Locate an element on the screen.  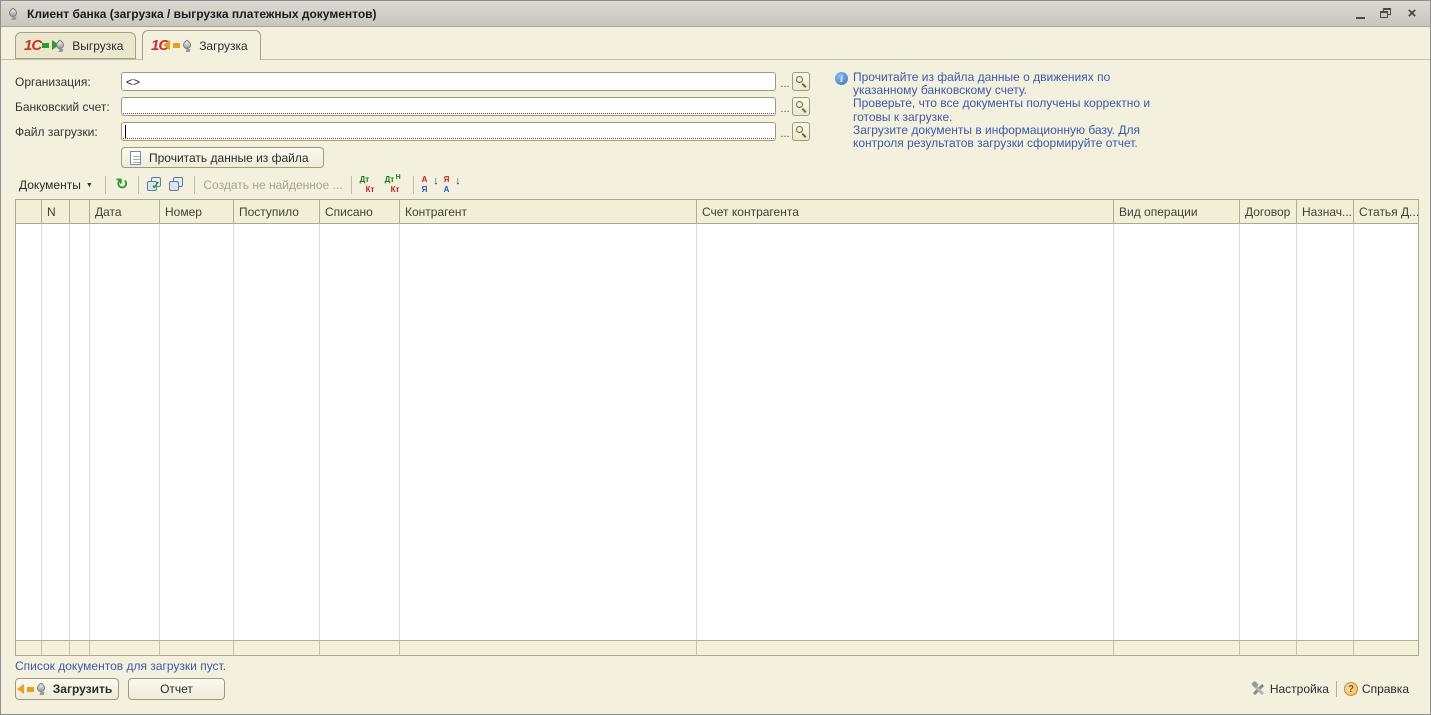
refresh-button: ↻ is located at coordinates (122, 185).